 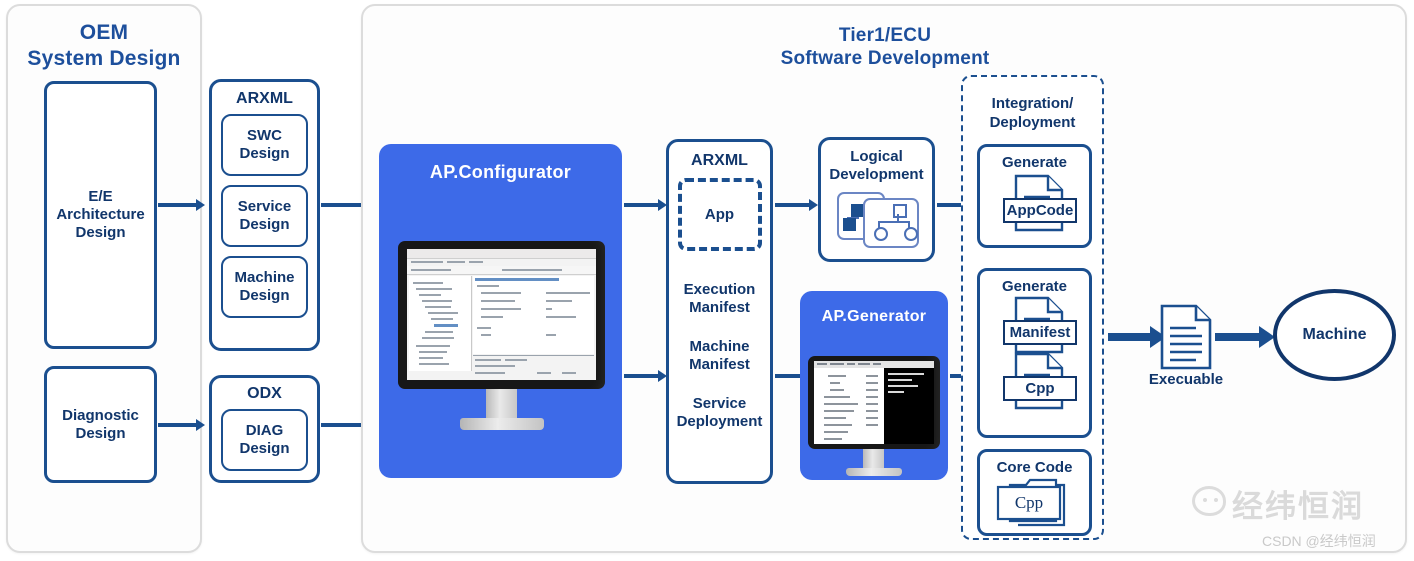 What do you see at coordinates (874, 402) in the screenshot?
I see `generator-terminal-screenshot` at bounding box center [874, 402].